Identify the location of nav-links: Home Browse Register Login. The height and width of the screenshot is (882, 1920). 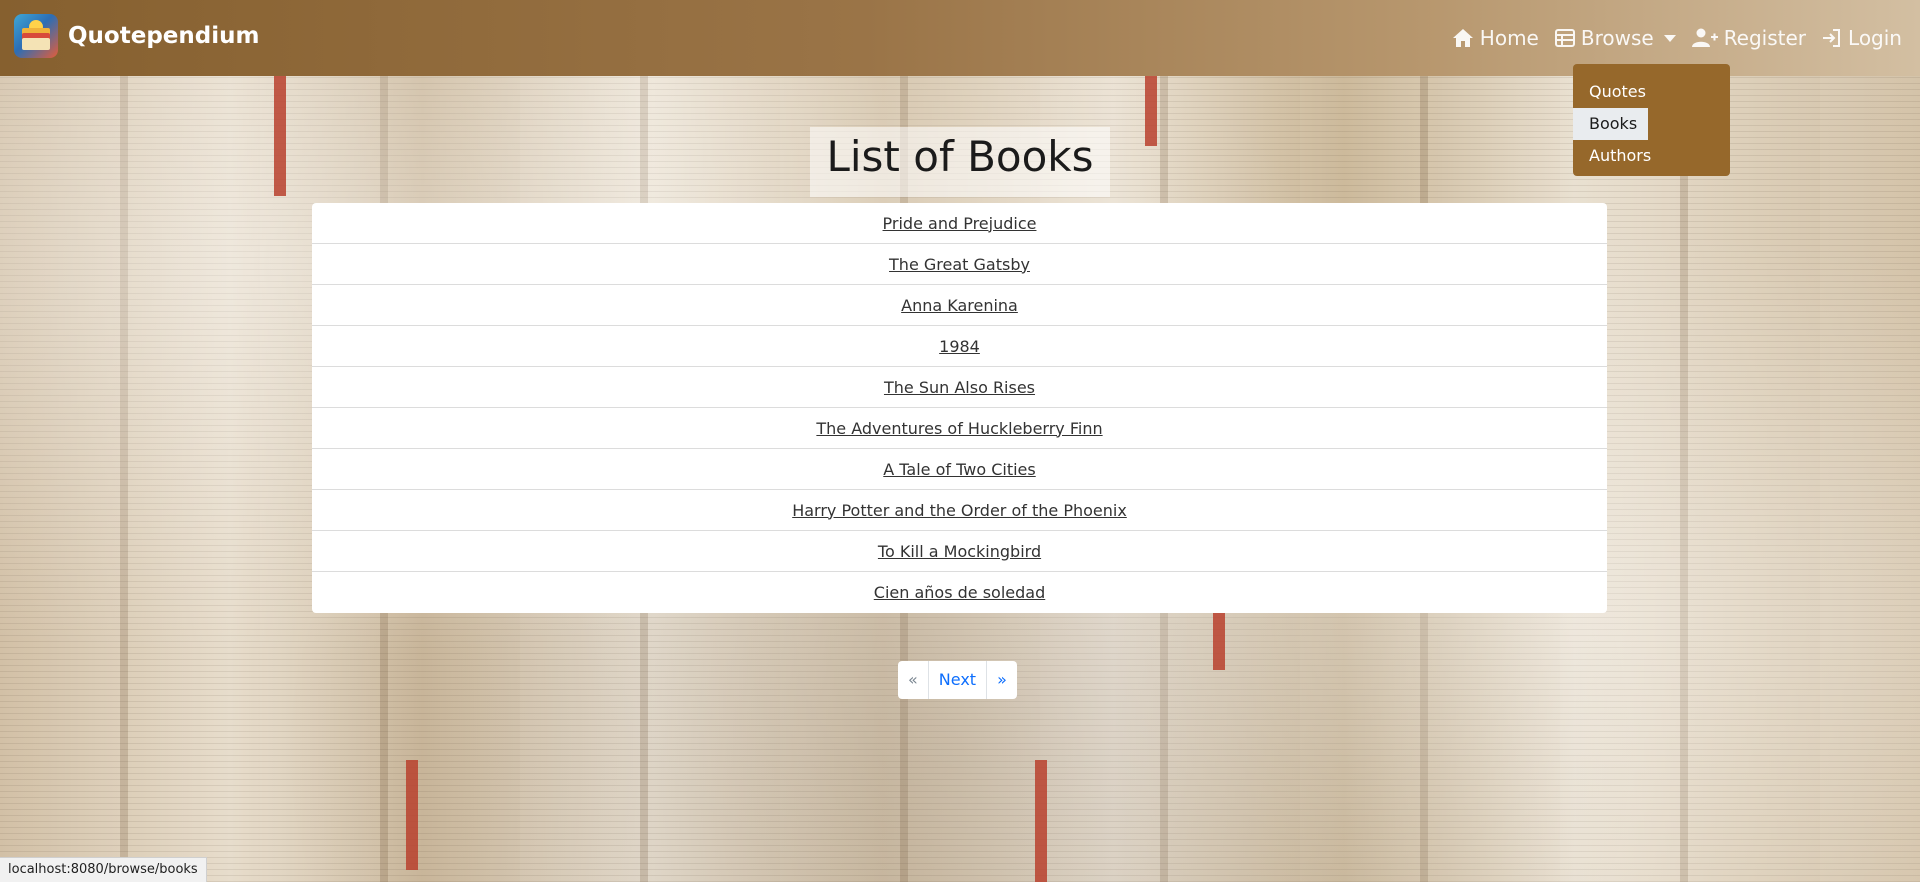
(1669, 38).